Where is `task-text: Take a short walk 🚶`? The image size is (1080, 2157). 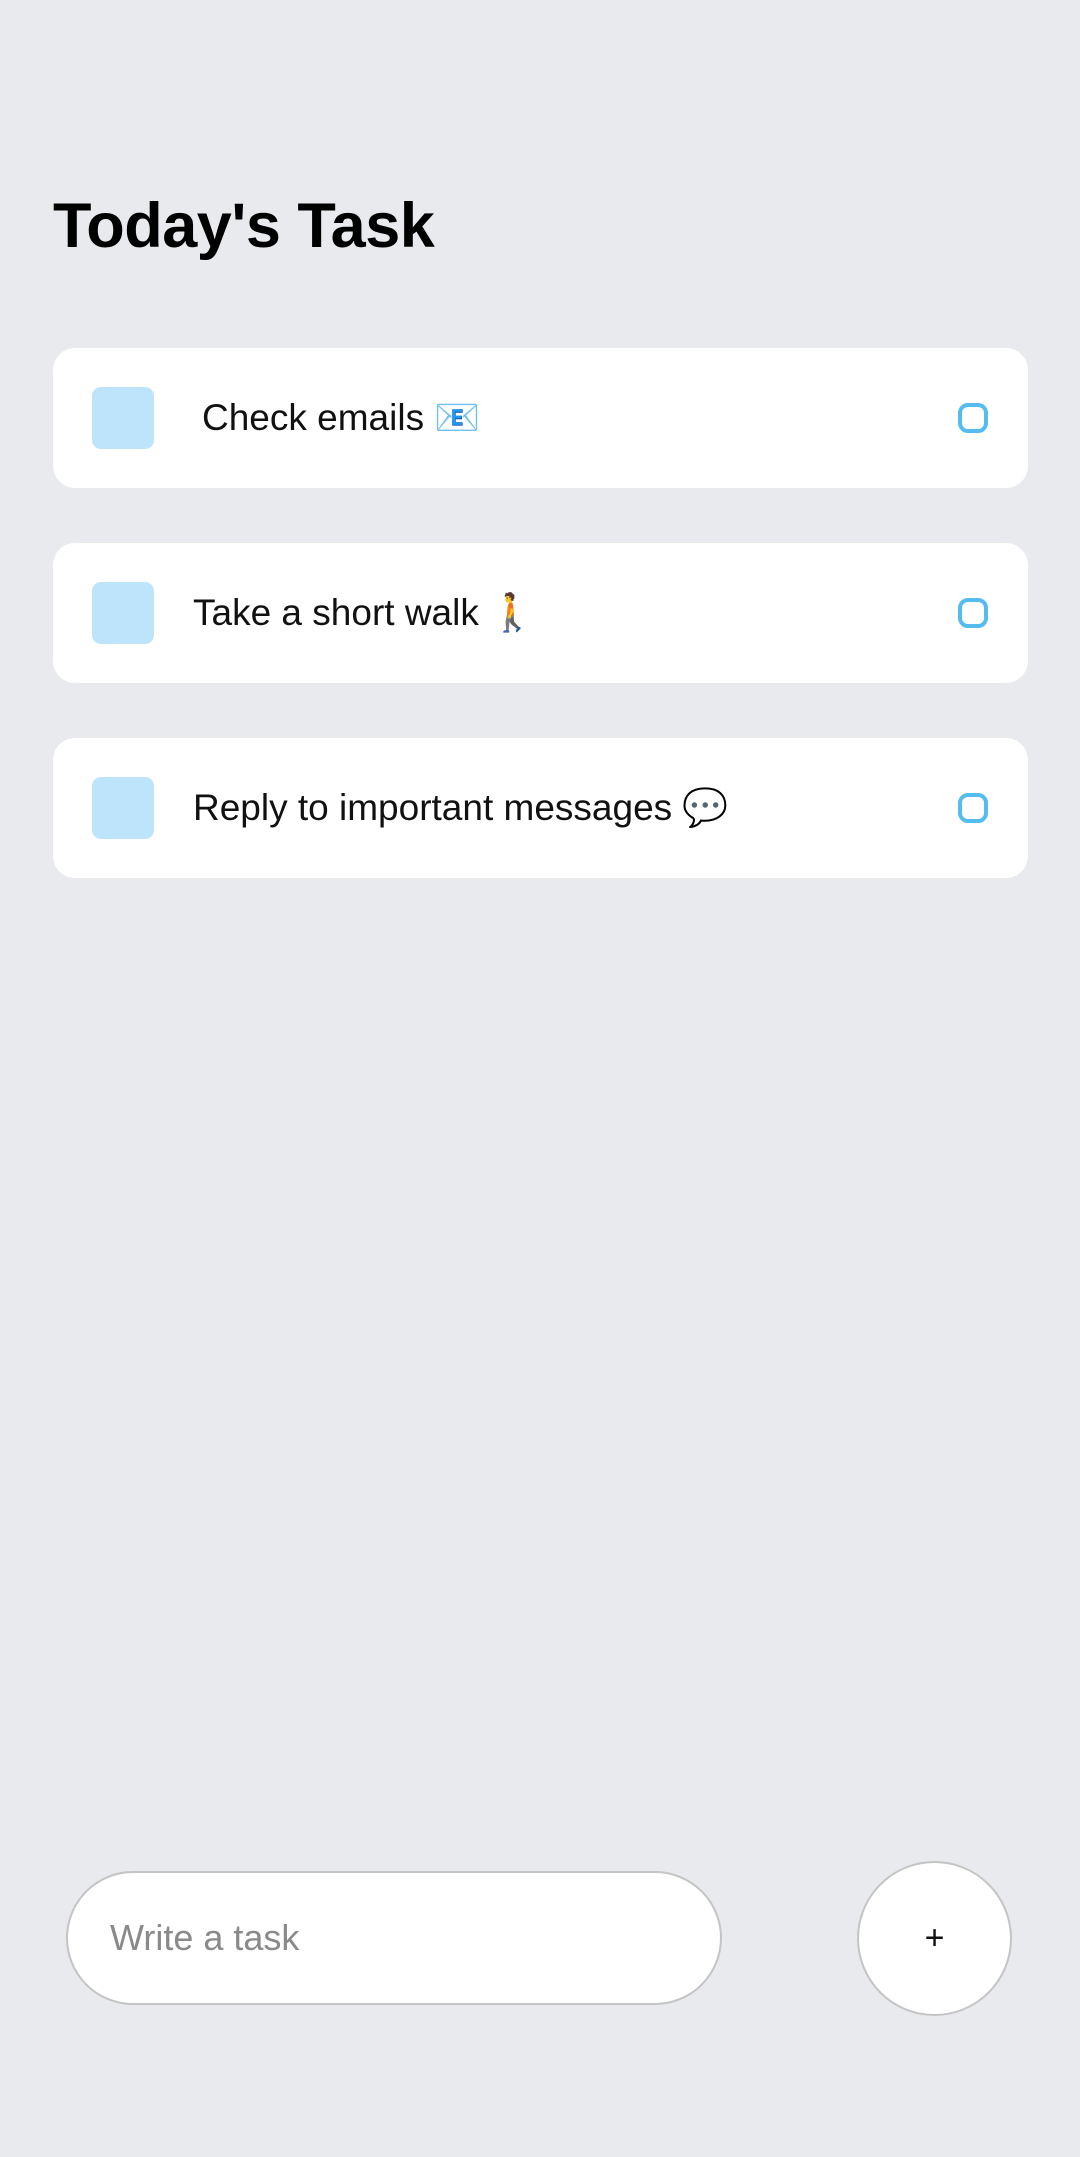
task-text: Take a short walk 🚶 is located at coordinates (364, 612).